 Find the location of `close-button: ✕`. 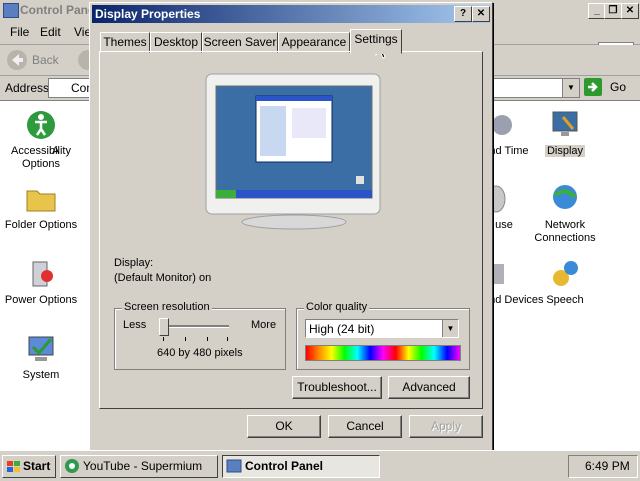

close-button: ✕ is located at coordinates (630, 11).